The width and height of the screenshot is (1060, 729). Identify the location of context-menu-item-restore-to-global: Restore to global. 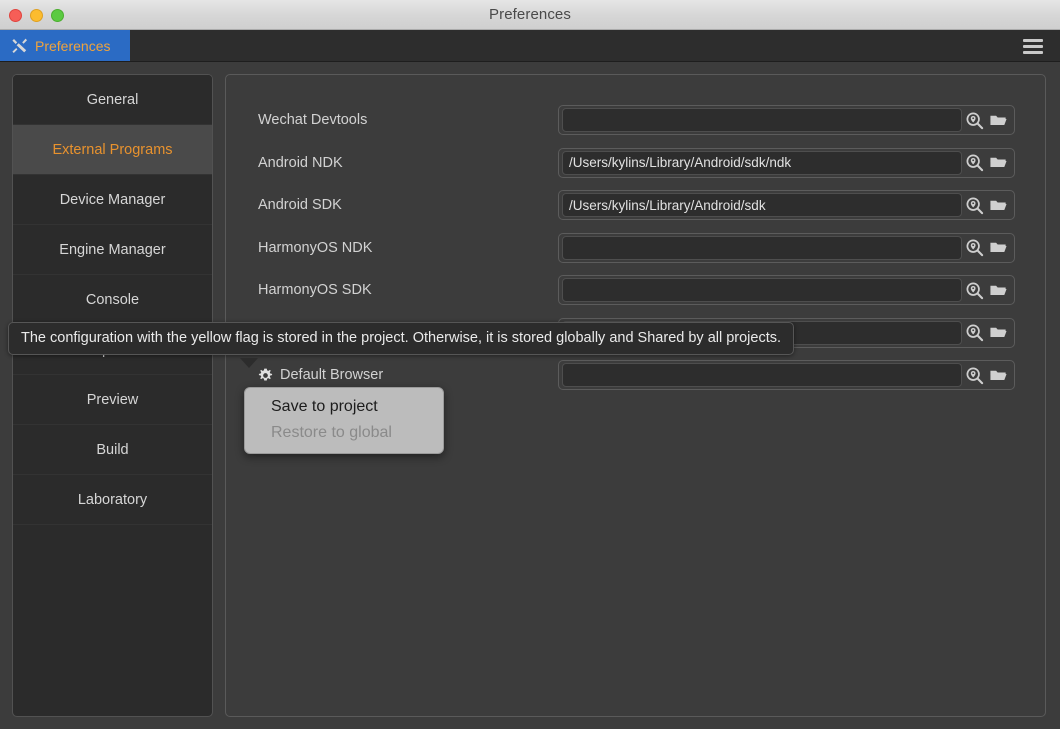
(344, 433).